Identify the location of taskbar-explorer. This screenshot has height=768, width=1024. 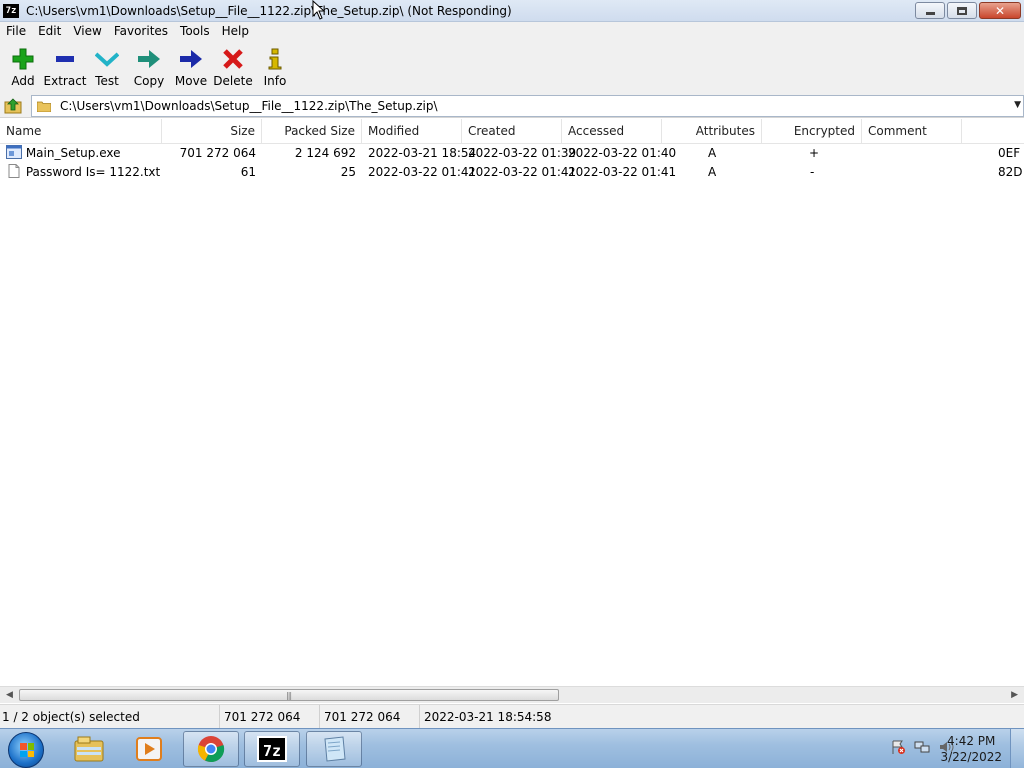
(89, 749).